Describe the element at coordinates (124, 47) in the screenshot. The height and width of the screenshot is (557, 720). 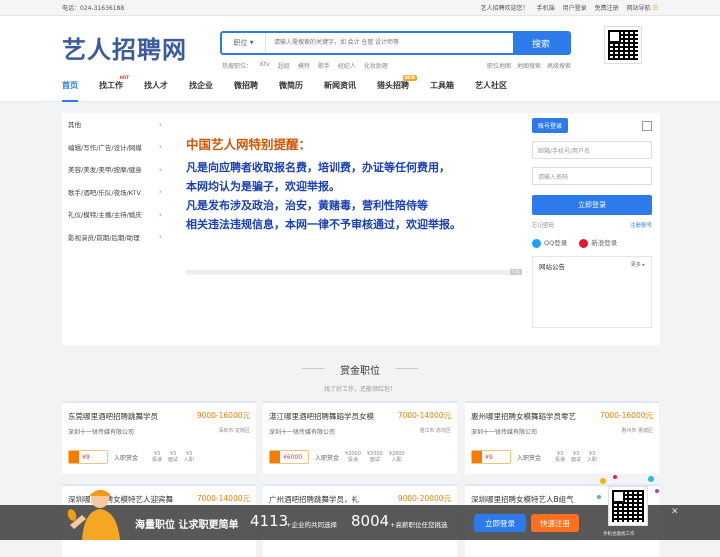
I see `site-logo: 艺人招聘网` at that location.